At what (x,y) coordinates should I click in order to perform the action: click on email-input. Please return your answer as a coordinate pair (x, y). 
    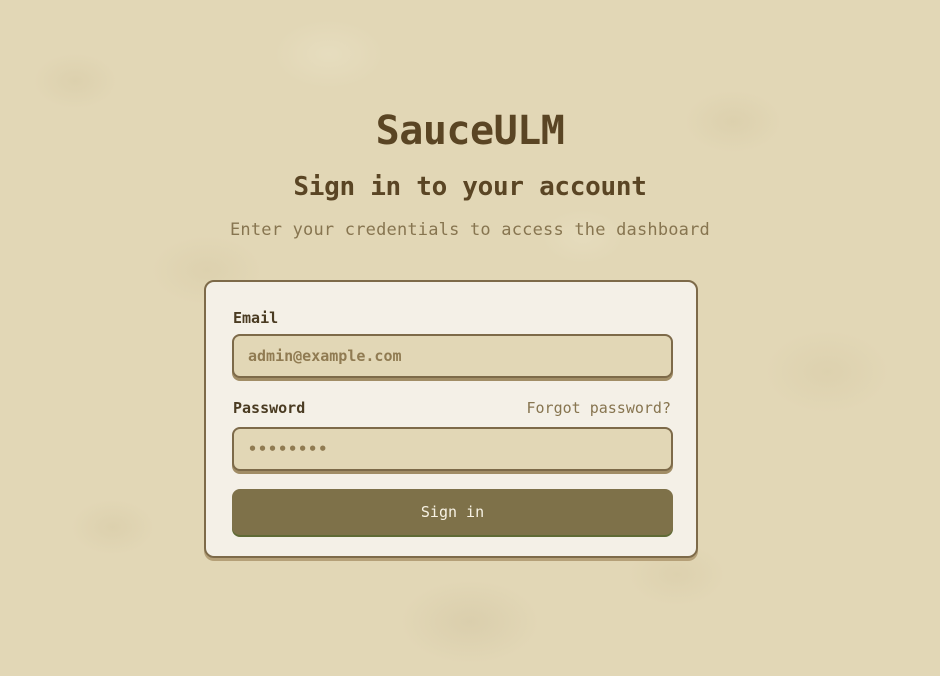
    Looking at the image, I should click on (452, 356).